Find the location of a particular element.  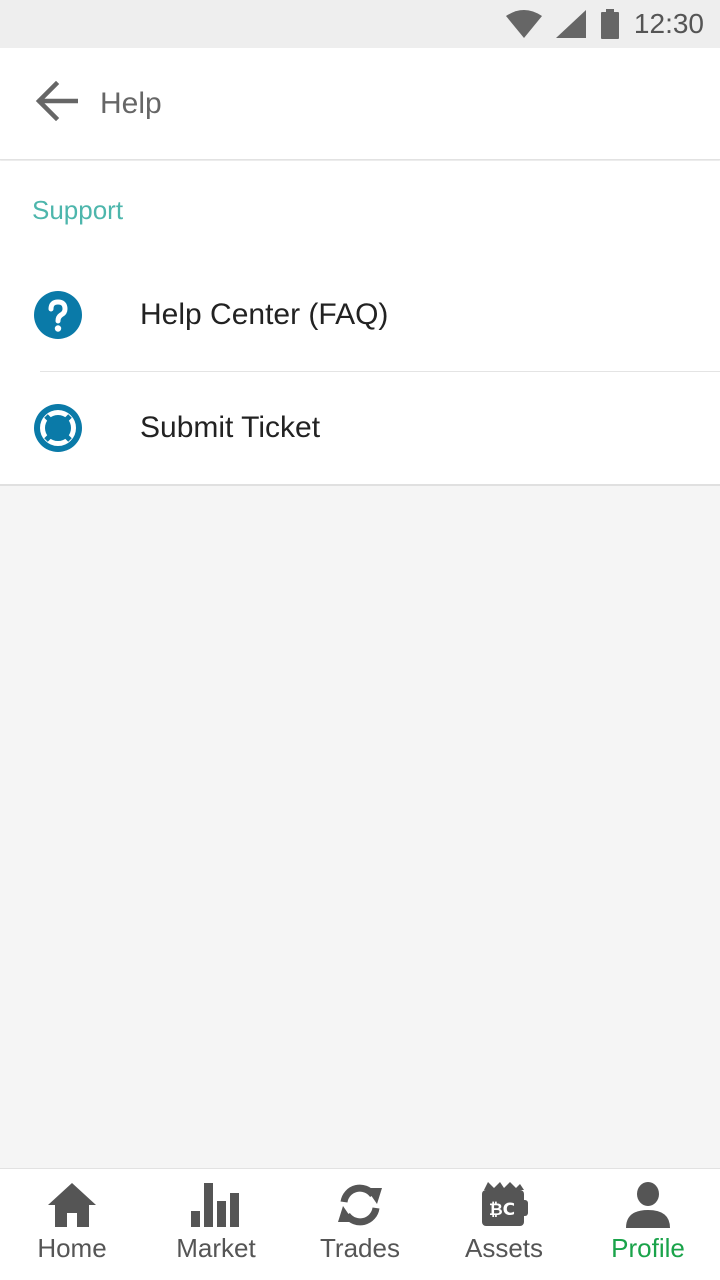

help-center-item: Help Center (FAQ) is located at coordinates (360, 315).